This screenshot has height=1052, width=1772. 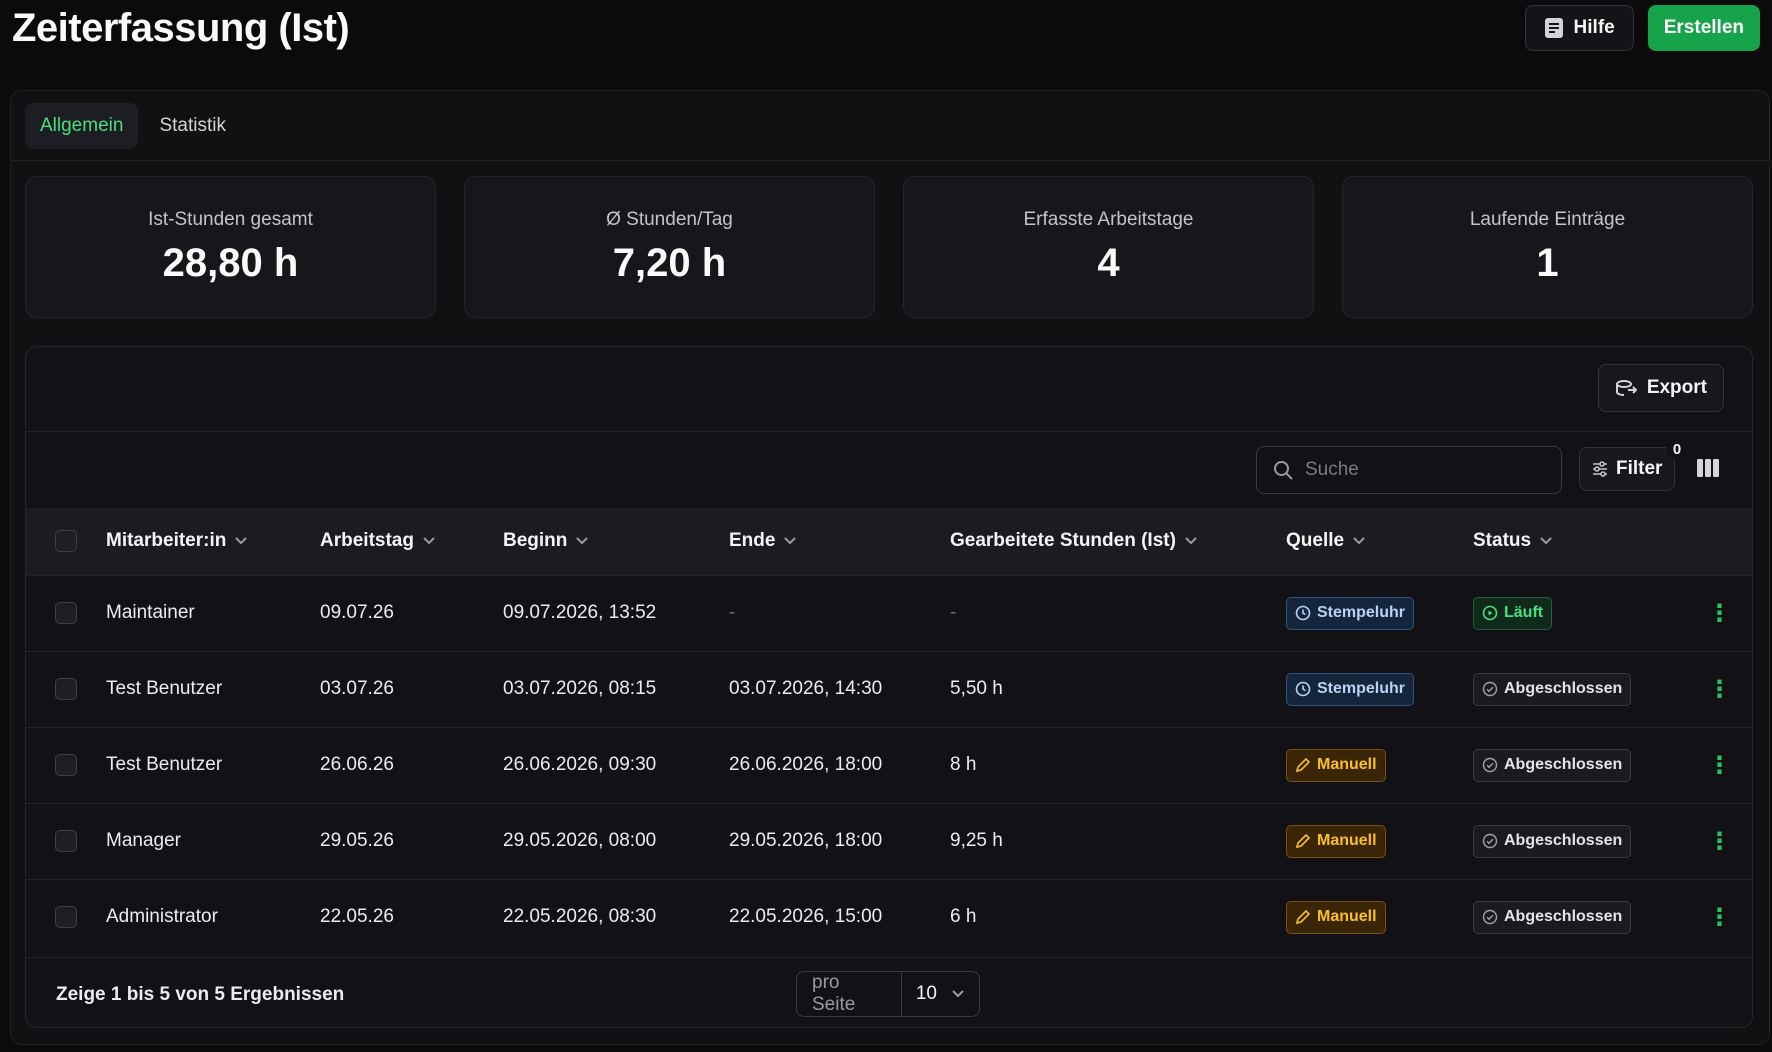 I want to click on stat-card-workdays: Erfasste Arbeitstage 4, so click(x=1108, y=247).